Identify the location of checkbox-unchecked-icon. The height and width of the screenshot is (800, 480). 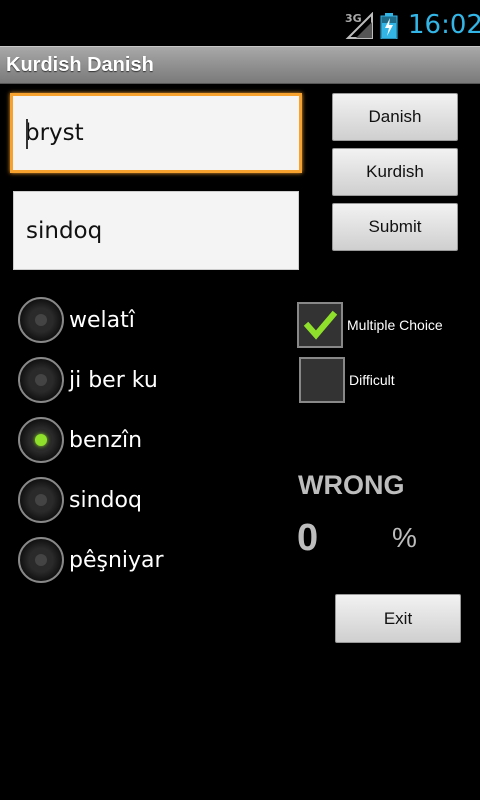
(322, 380).